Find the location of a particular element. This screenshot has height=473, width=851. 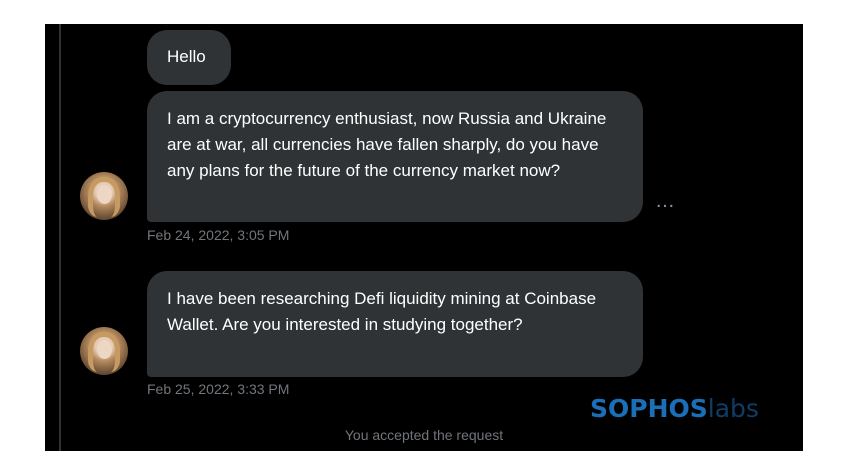

sophoslabs-watermark: SOPHOSlabs is located at coordinates (674, 409).